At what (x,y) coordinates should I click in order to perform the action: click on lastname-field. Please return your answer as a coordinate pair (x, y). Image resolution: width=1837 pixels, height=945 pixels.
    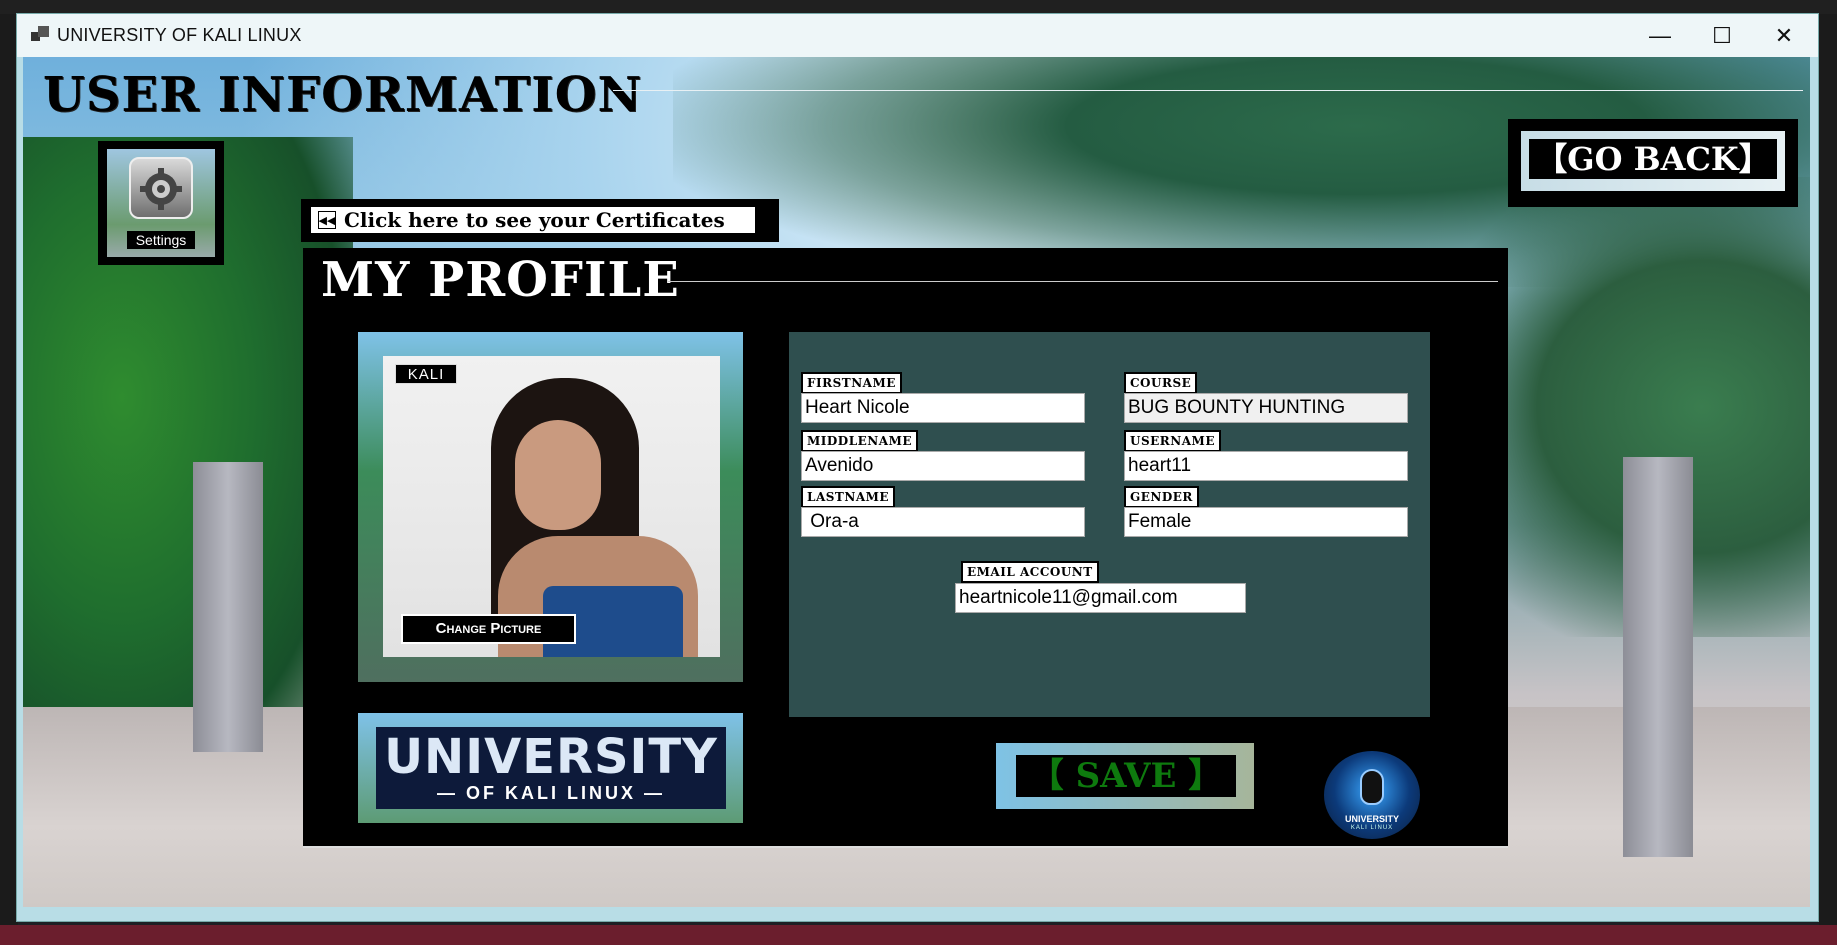
    Looking at the image, I should click on (943, 522).